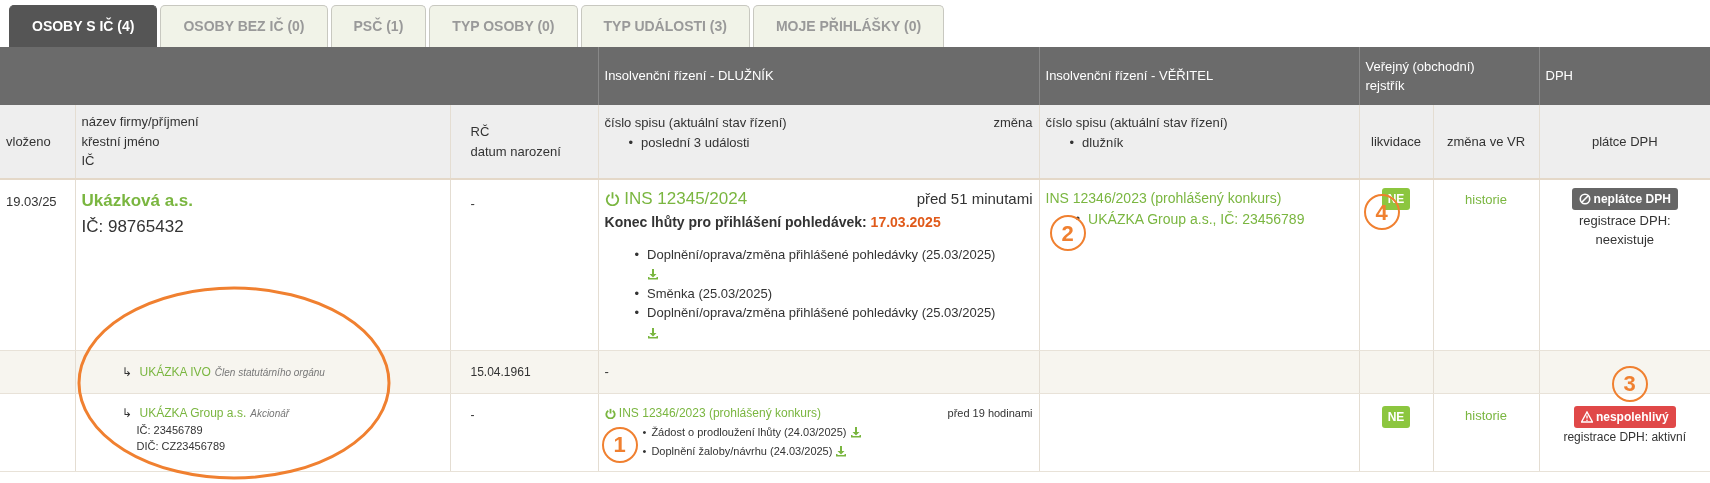  Describe the element at coordinates (606, 371) in the screenshot. I see `empty-value: -` at that location.